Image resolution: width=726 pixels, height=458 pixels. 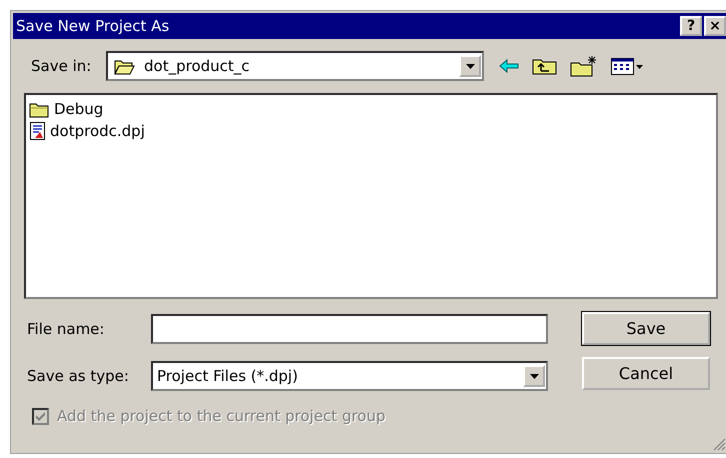 I want to click on checkmark-icon, so click(x=40, y=416).